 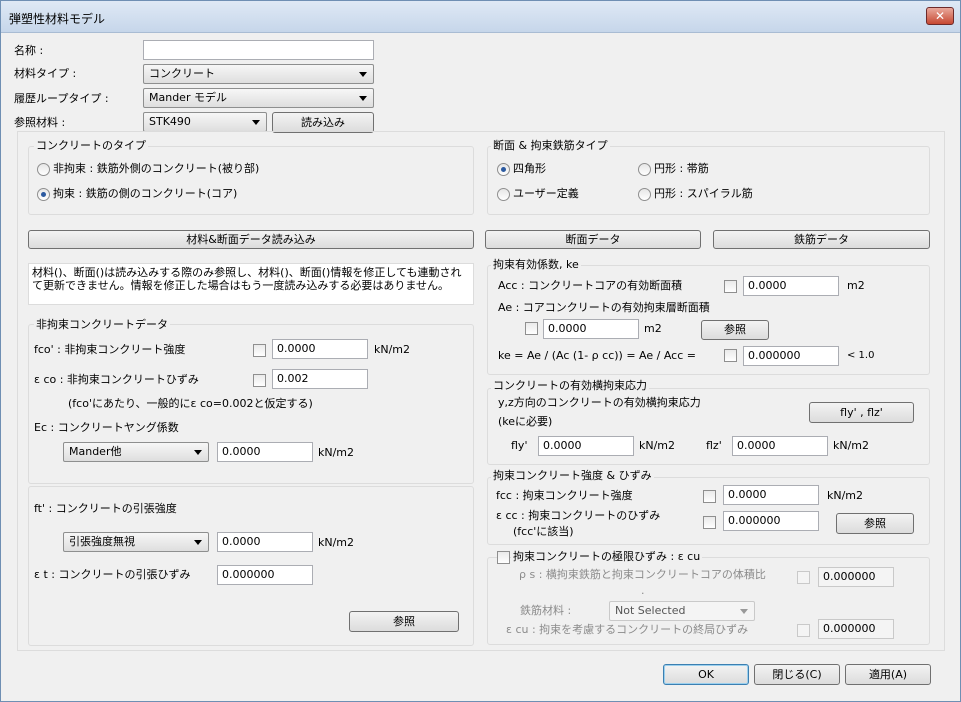 What do you see at coordinates (821, 239) in the screenshot?
I see `rebar-data-button: 鉄筋データ` at bounding box center [821, 239].